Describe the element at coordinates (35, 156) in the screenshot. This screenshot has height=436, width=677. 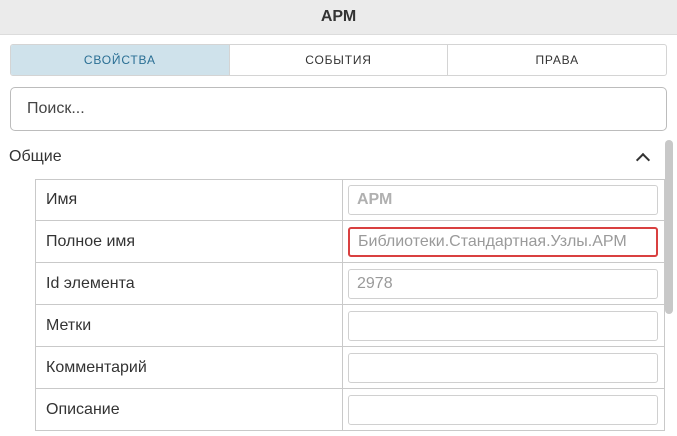
I see `section-title: Общие` at that location.